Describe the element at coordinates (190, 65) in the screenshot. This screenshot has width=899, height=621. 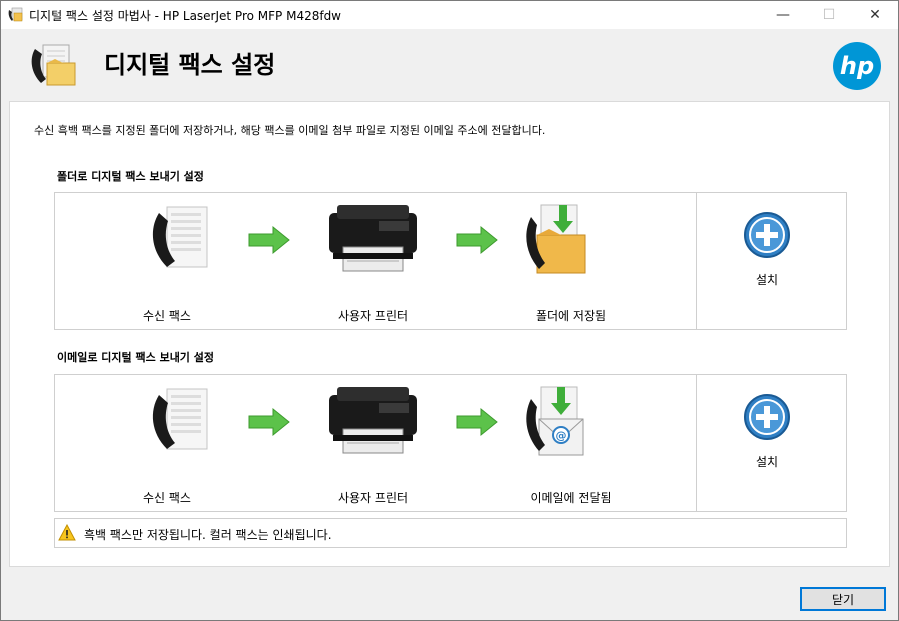
I see `page-title: 디지털 팩스 설정` at that location.